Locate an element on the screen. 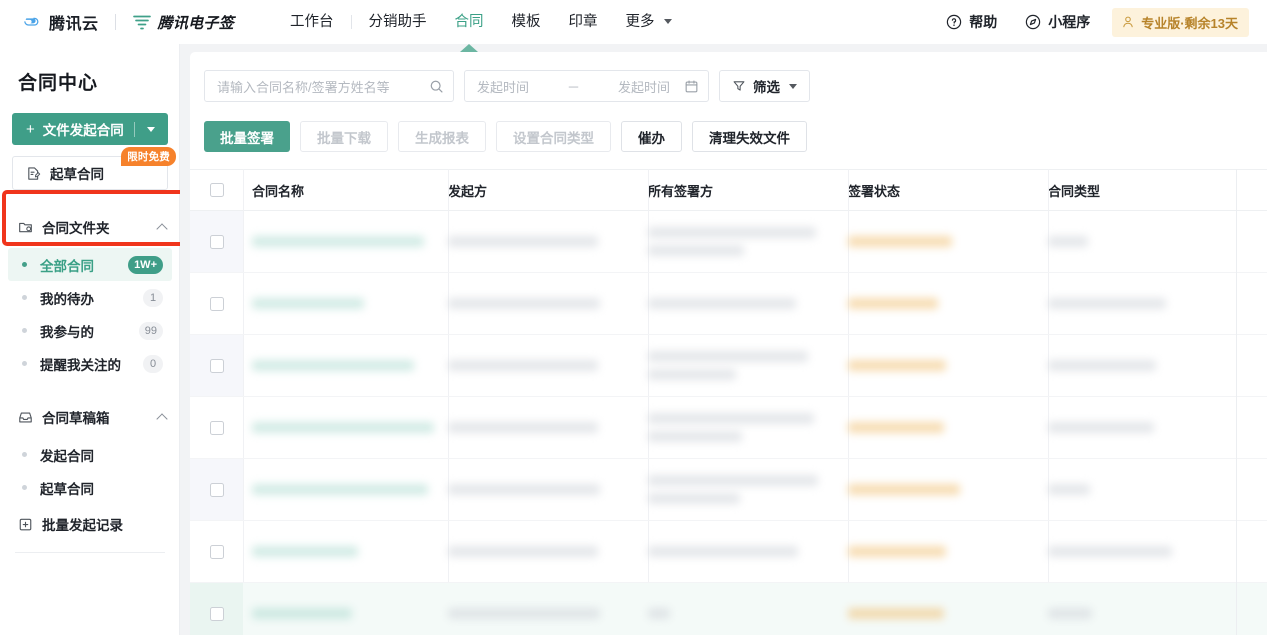  column-header-all-signers: 所有签署方 is located at coordinates (748, 190).